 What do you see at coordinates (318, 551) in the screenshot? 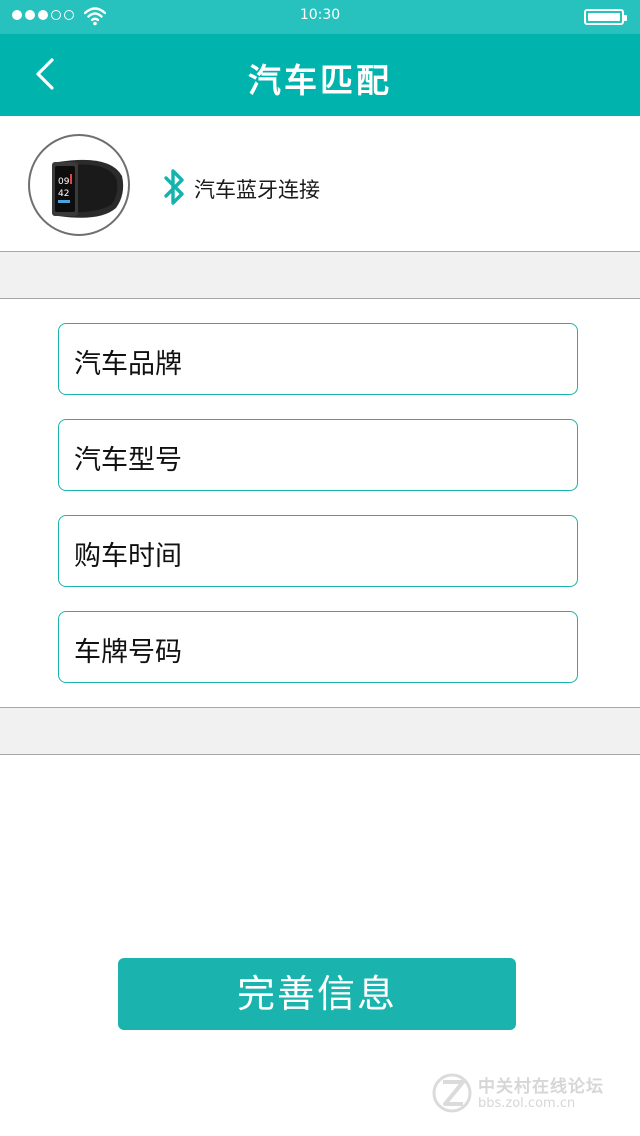
I see `purchase-date-field: 购车时间` at bounding box center [318, 551].